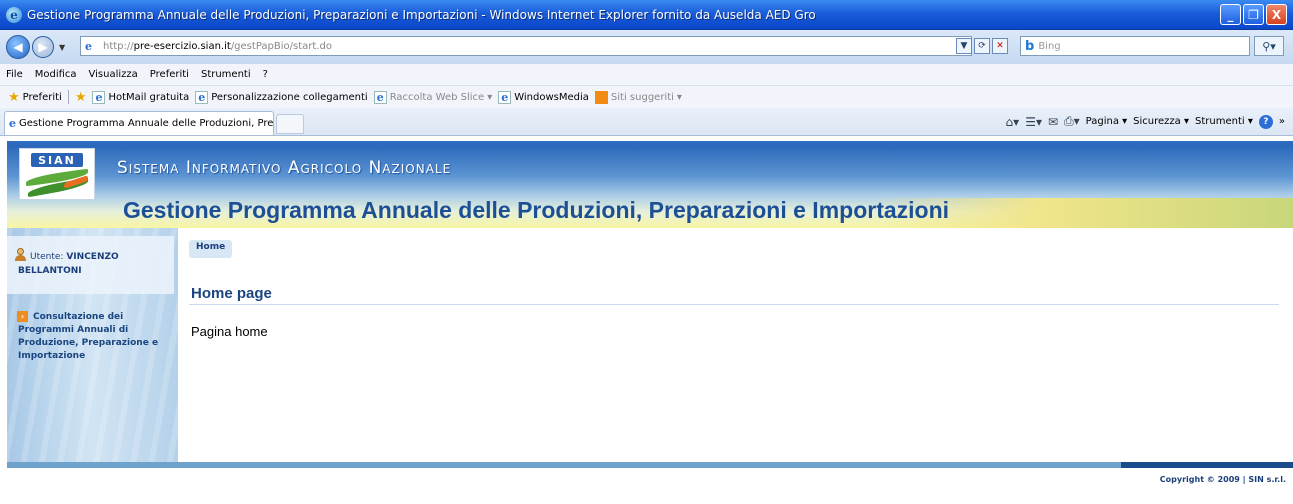 The image size is (1293, 504). What do you see at coordinates (56, 74) in the screenshot?
I see `menu-modifica: Modifica` at bounding box center [56, 74].